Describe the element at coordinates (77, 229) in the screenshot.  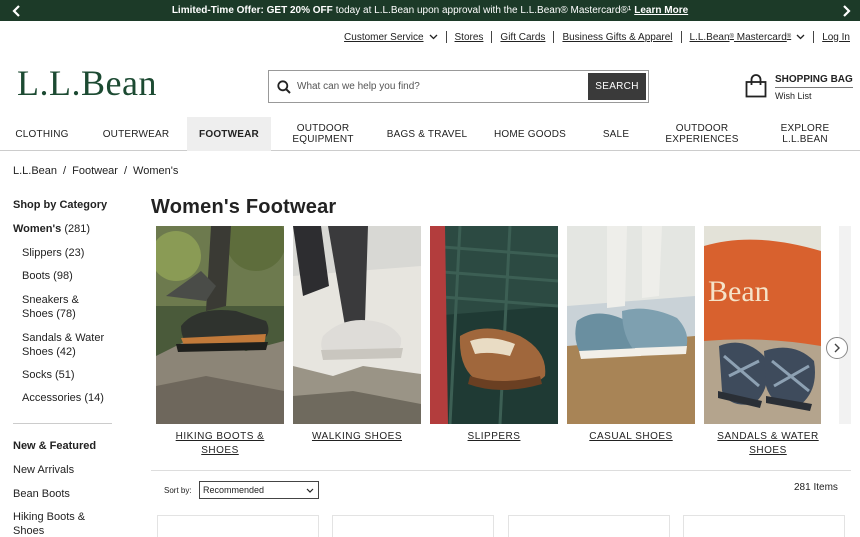
I see `sidebar-womens-count: (281)` at that location.